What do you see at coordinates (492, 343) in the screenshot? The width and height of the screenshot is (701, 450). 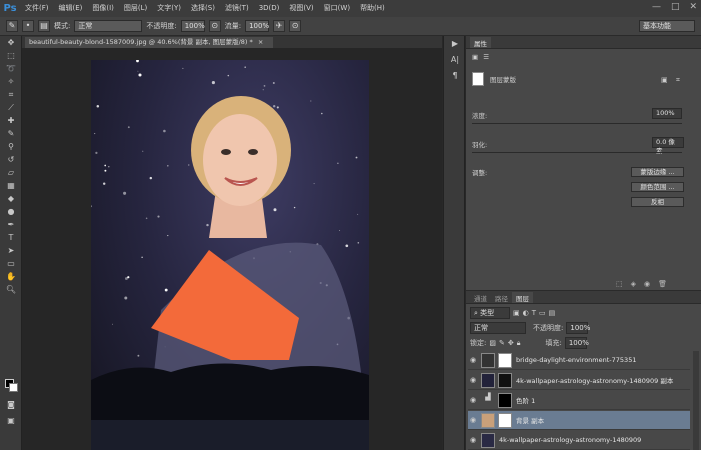 I see `lock-transparent-icon: ▨` at bounding box center [492, 343].